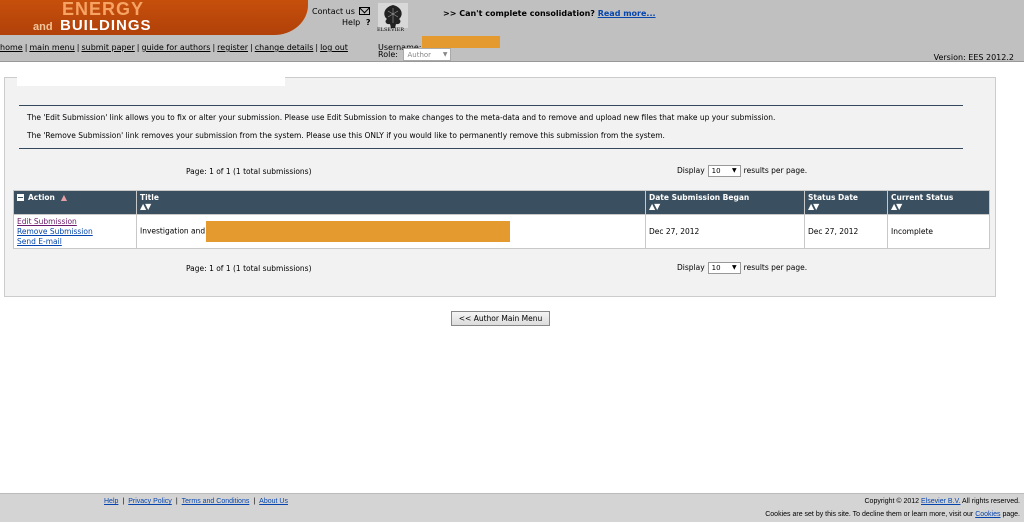 This screenshot has width=1024, height=522. I want to click on col-status-date-label: Status Date, so click(833, 197).